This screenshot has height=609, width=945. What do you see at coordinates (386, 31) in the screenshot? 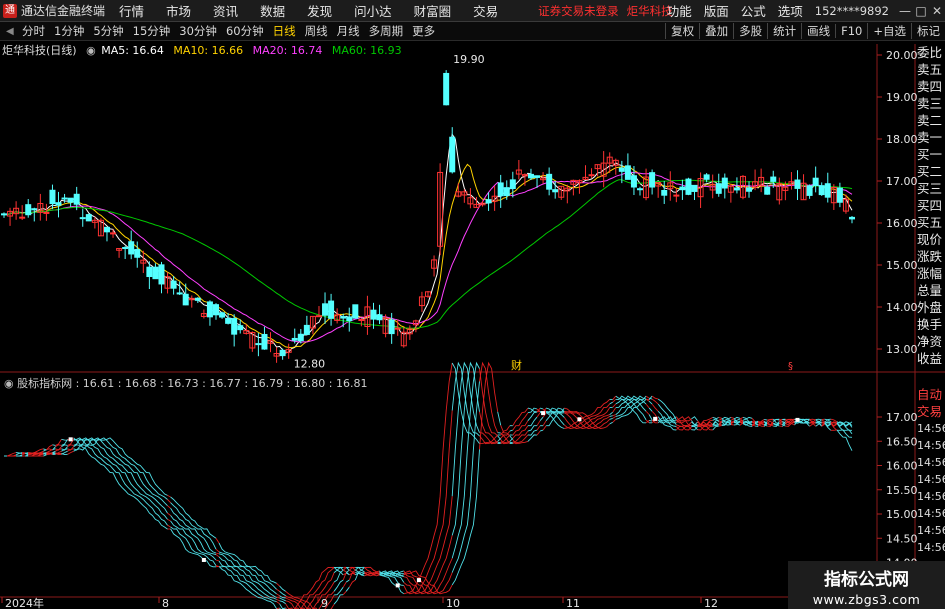
I see `tab-multi-period: 多周期` at bounding box center [386, 31].